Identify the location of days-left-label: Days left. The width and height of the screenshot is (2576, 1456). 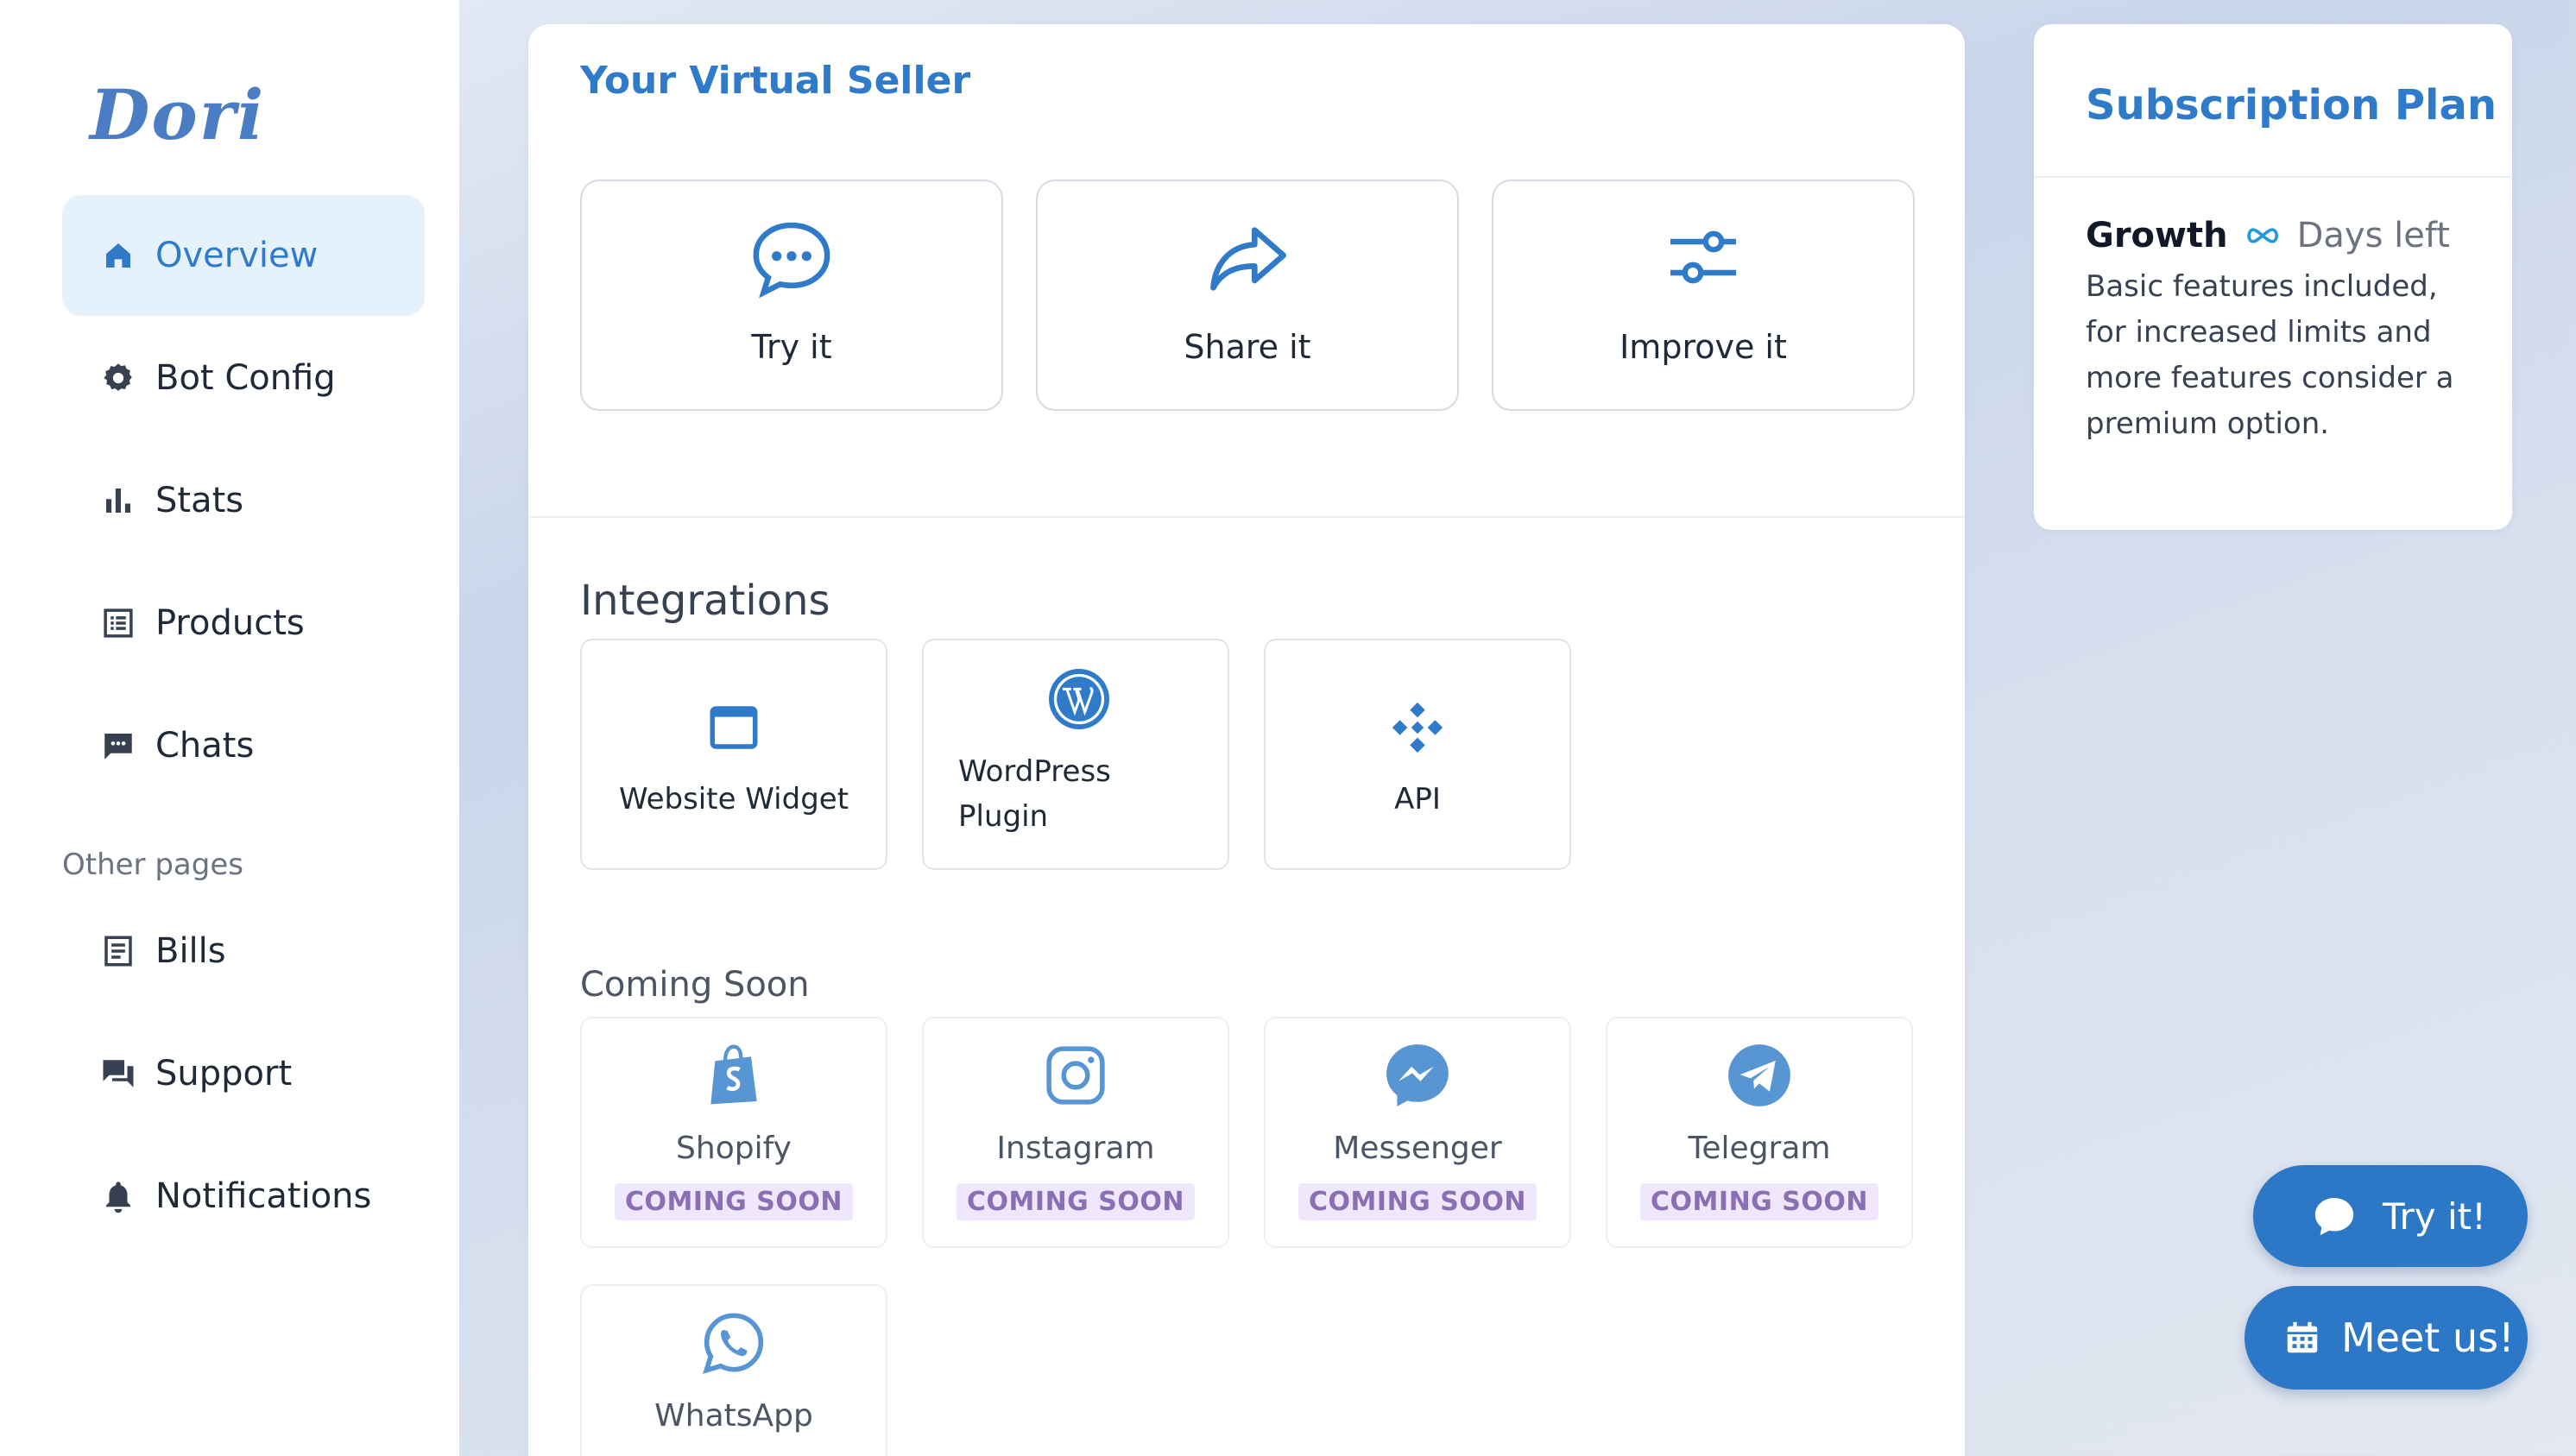
(2373, 236).